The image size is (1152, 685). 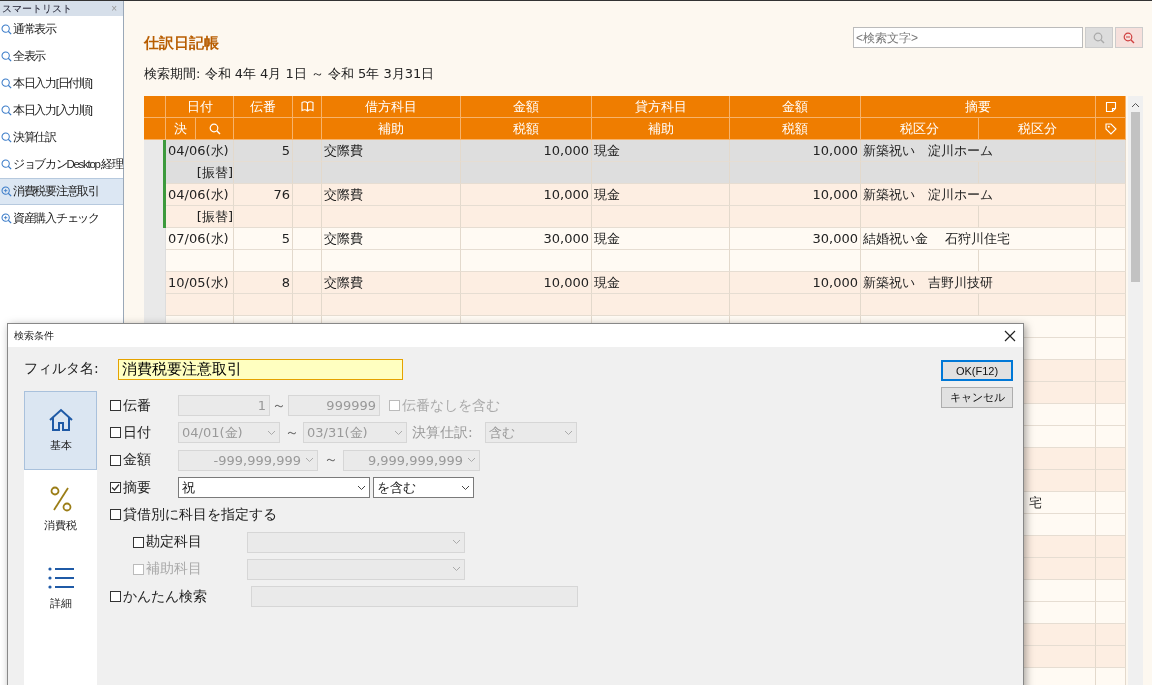 I want to click on column-header: 日付, so click(x=200, y=107).